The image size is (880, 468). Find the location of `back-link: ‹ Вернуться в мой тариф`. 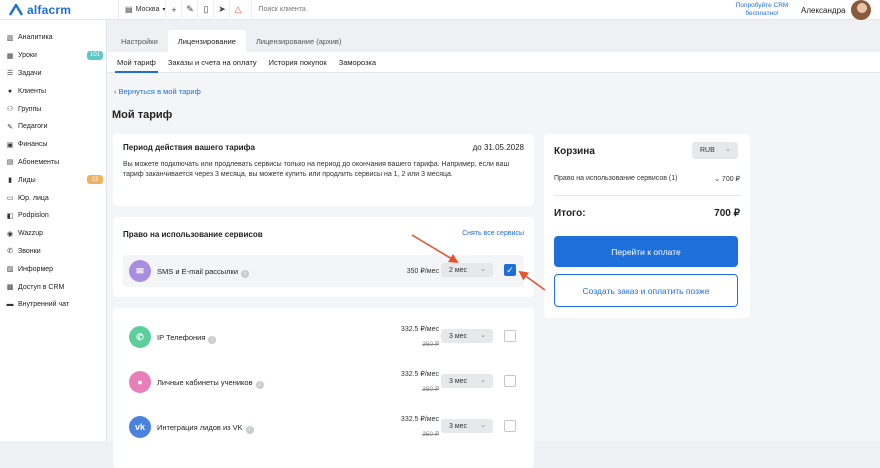

back-link: ‹ Вернуться в мой тариф is located at coordinates (157, 91).